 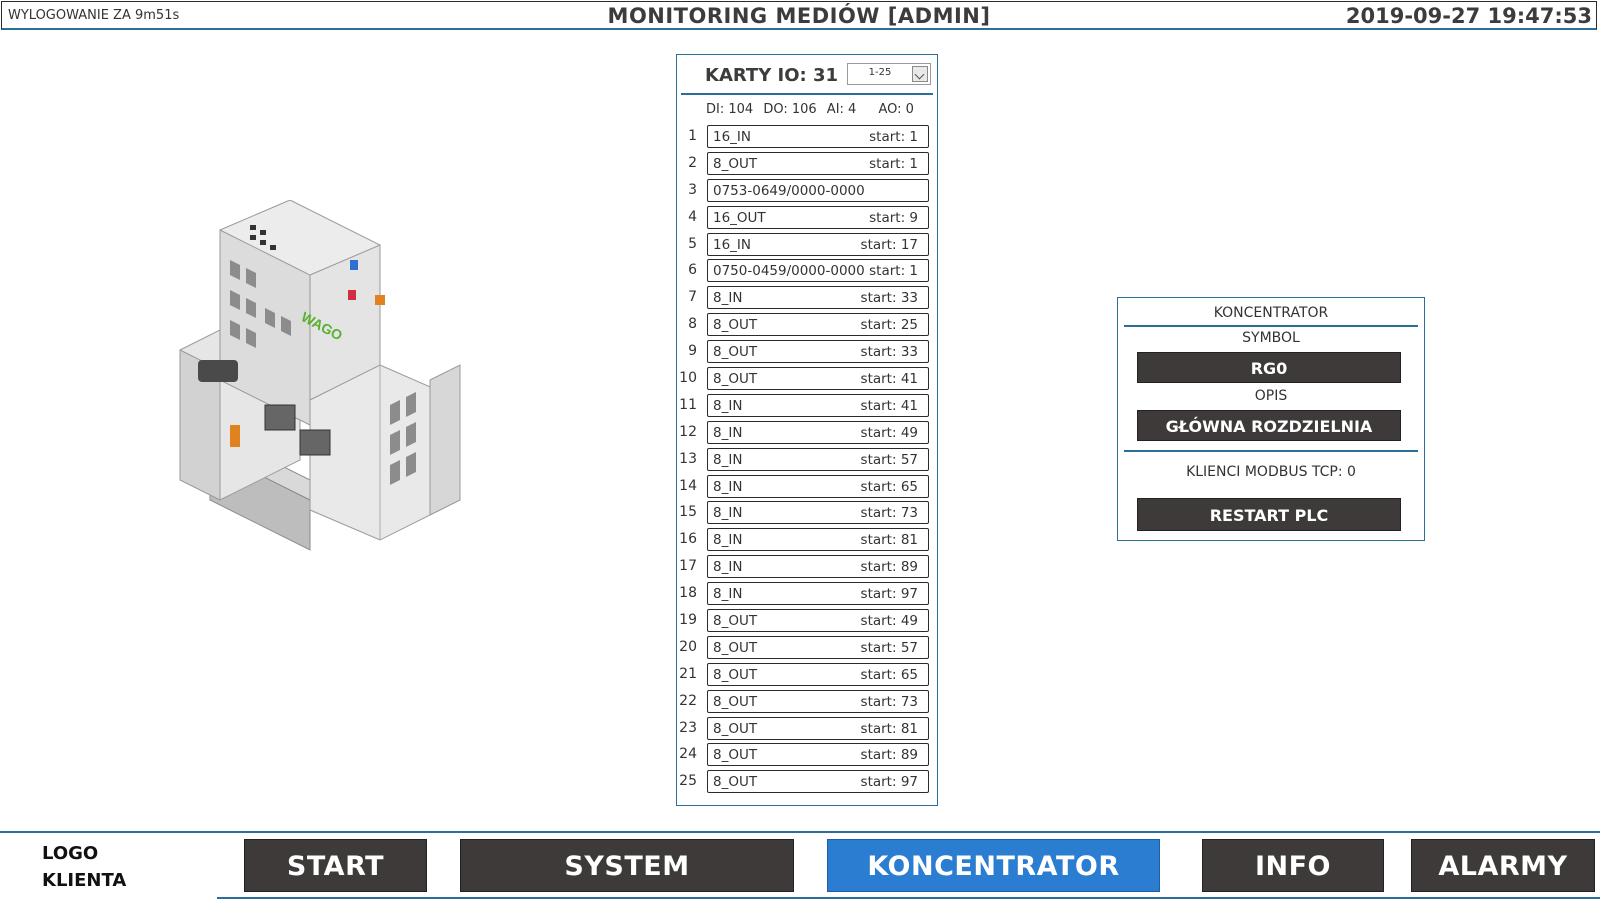 I want to click on description-label: OPIS, so click(x=1271, y=396).